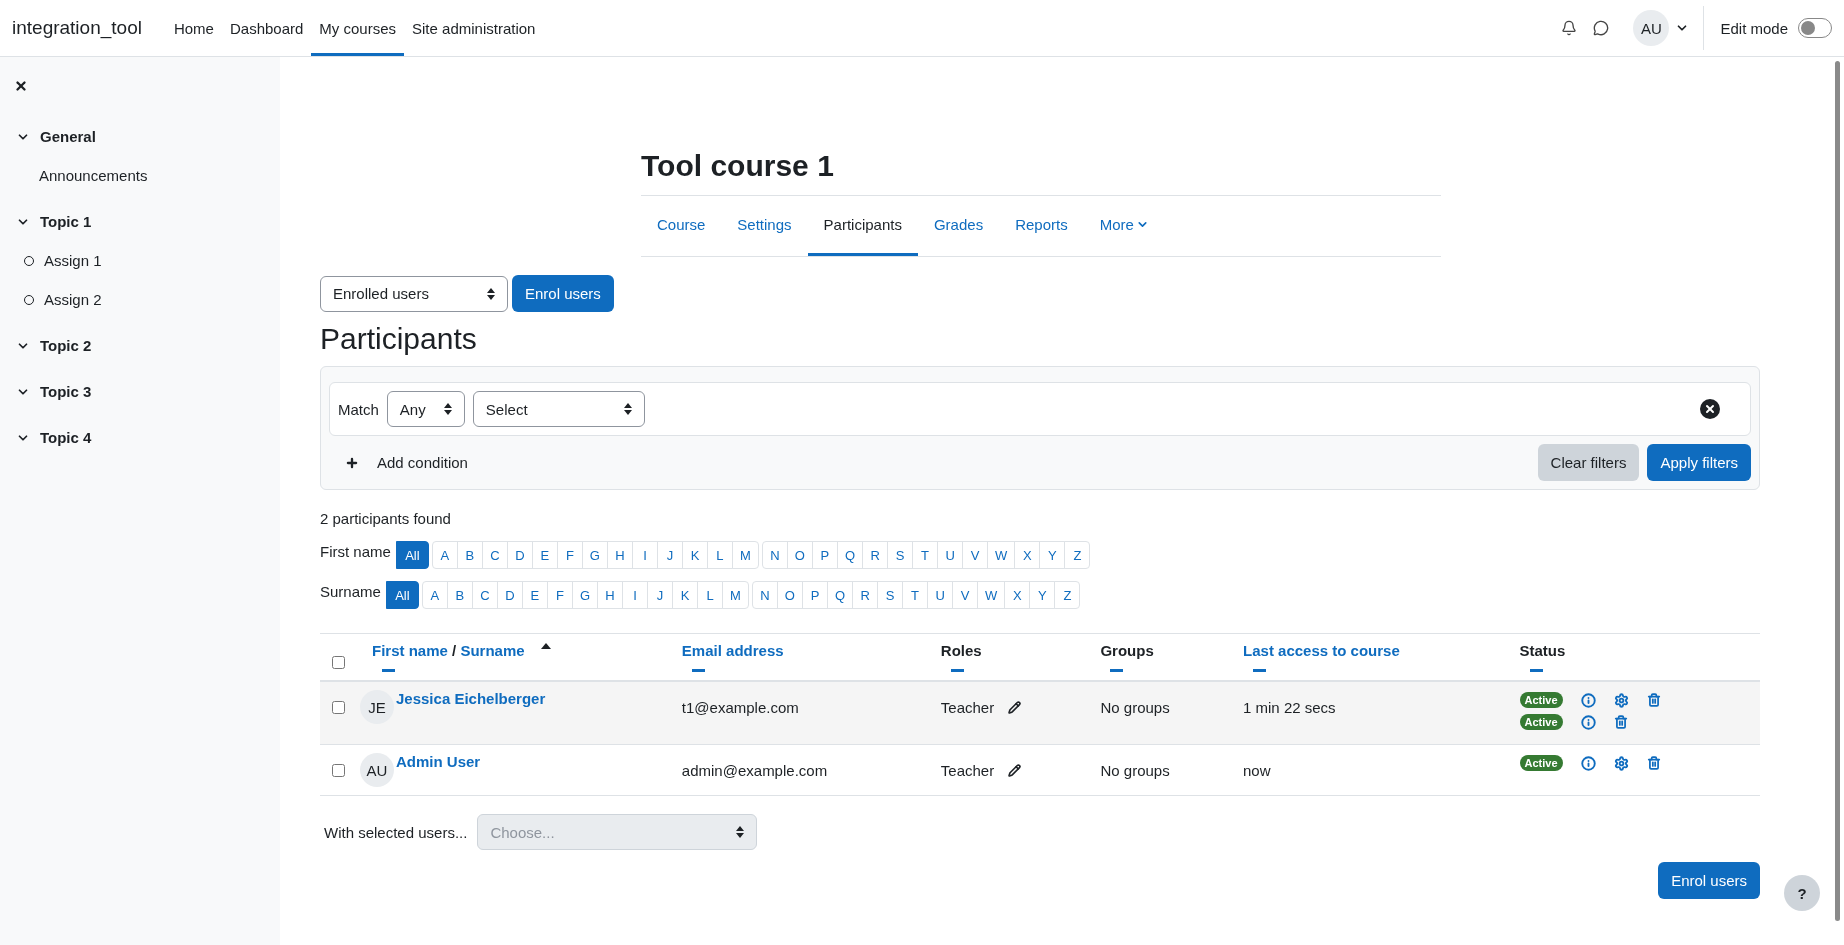 The width and height of the screenshot is (1844, 945). Describe the element at coordinates (73, 299) in the screenshot. I see `activity-link: Assign 2` at that location.